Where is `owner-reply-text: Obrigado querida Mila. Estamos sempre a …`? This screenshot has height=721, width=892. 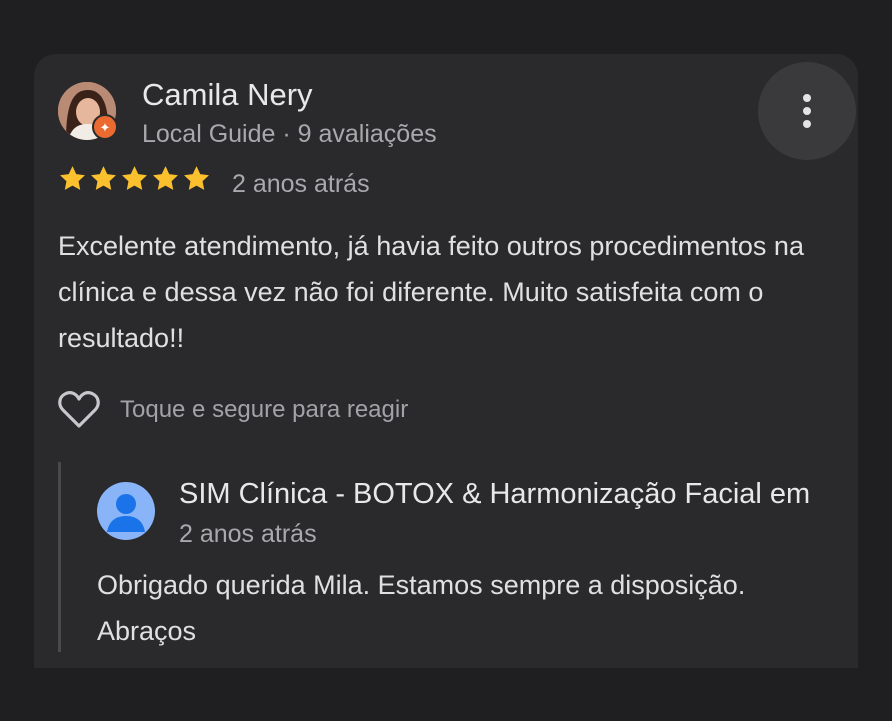
owner-reply-text: Obrigado querida Mila. Estamos sempre a … is located at coordinates (421, 608).